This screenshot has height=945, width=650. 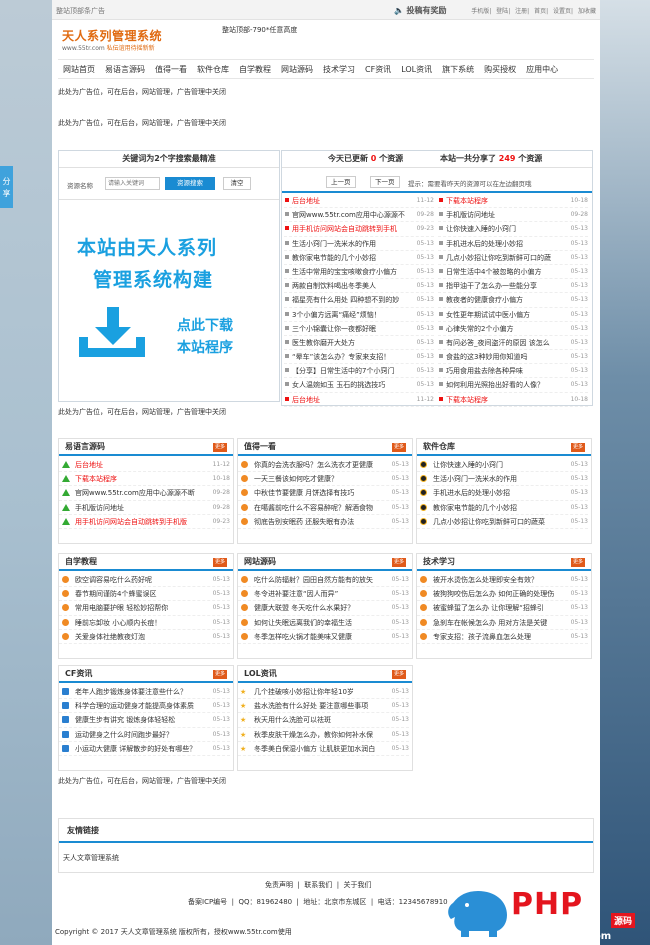 I want to click on list-item-title: 老年人跑步锻炼身体要注意些什么？, so click(x=141, y=691).